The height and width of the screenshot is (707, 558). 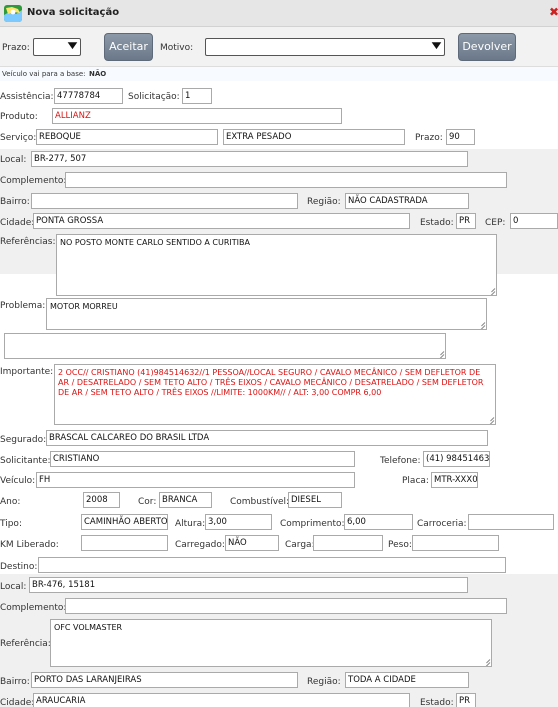 What do you see at coordinates (286, 606) in the screenshot?
I see `destino-complemento-field` at bounding box center [286, 606].